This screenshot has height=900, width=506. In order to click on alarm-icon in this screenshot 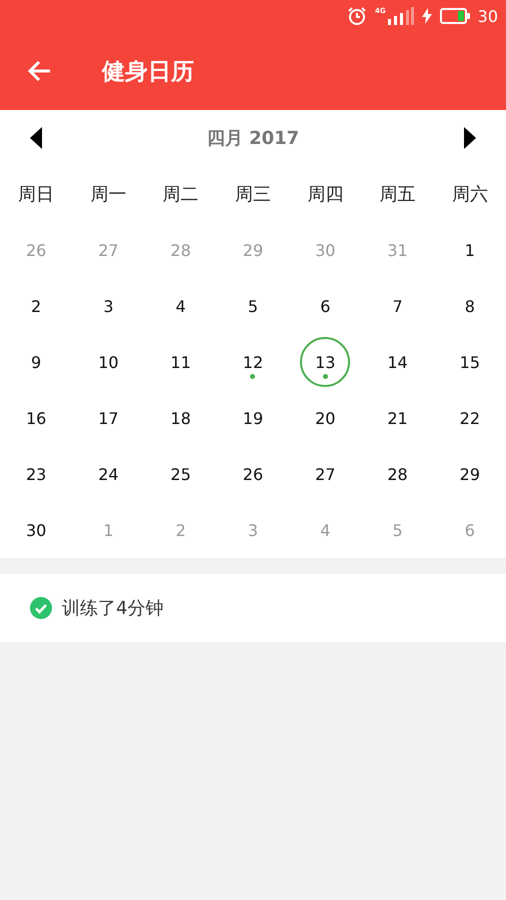, I will do `click(357, 16)`.